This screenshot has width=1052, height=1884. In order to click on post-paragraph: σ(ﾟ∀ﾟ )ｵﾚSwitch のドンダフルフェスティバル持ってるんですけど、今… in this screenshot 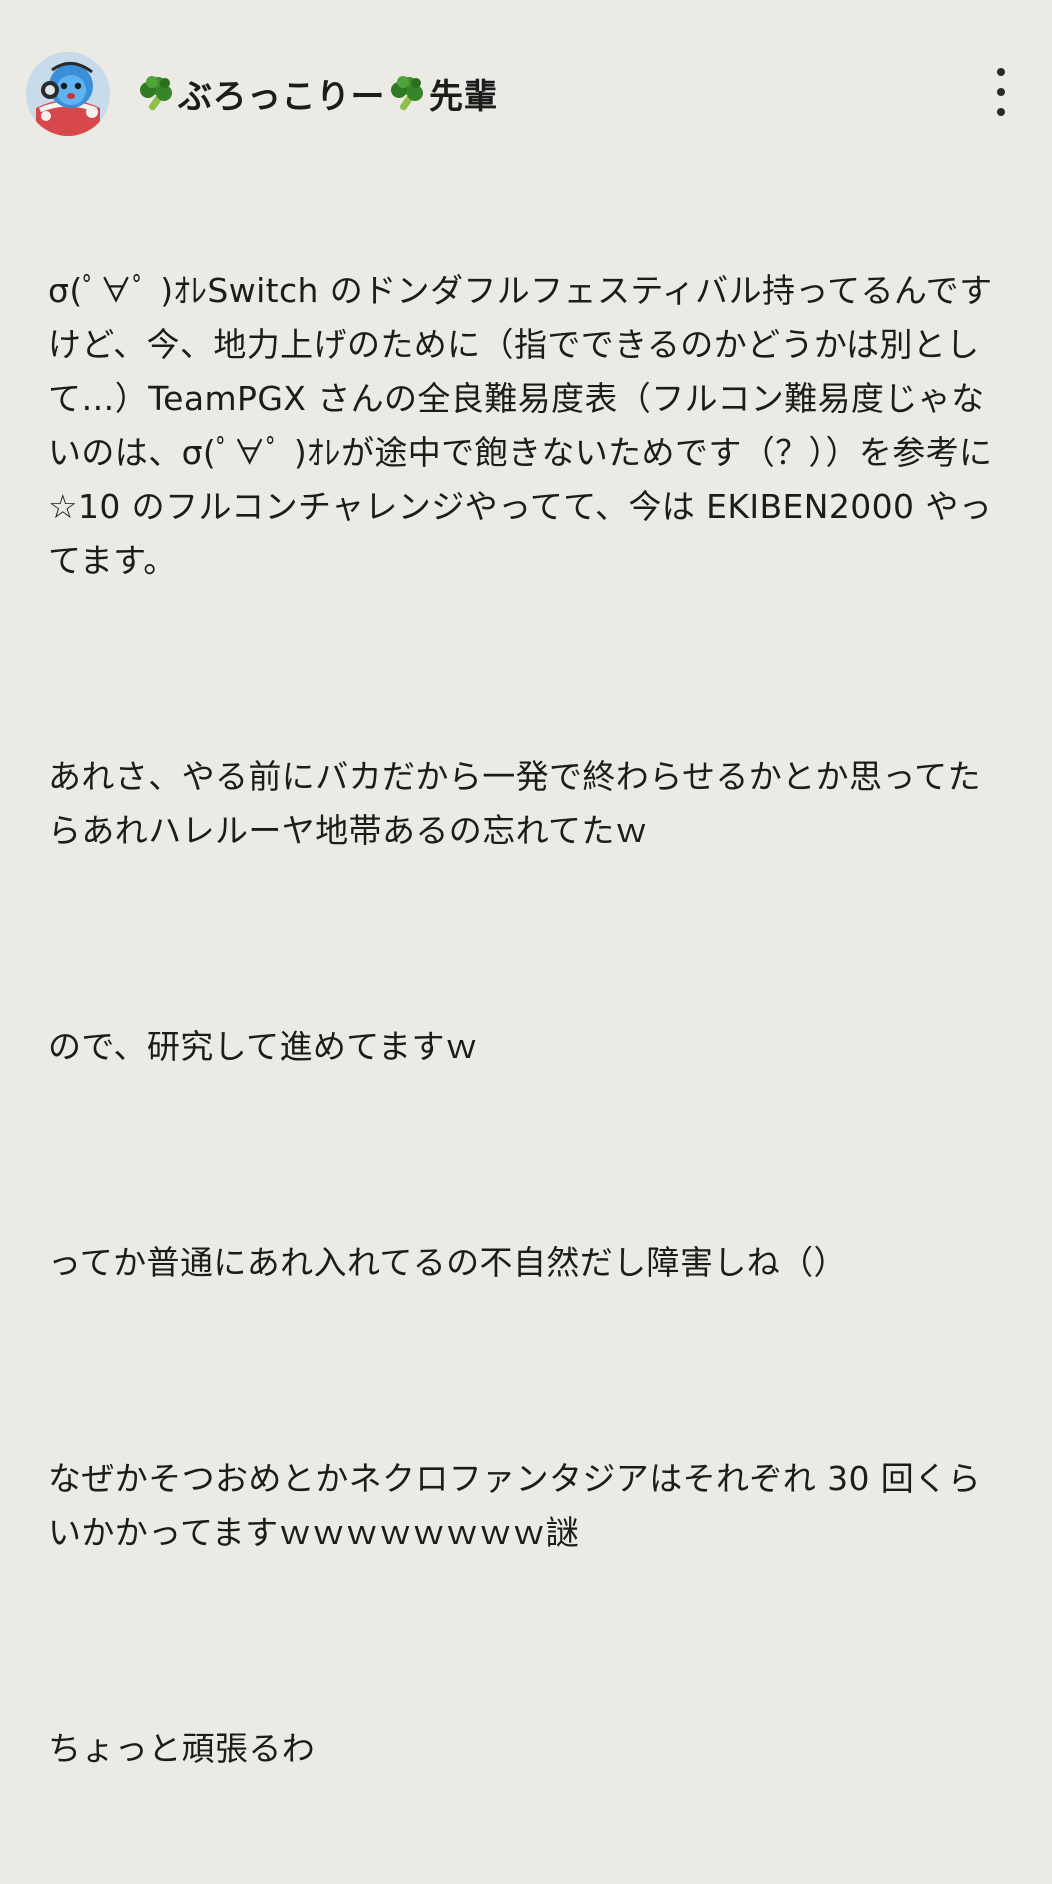, I will do `click(520, 425)`.